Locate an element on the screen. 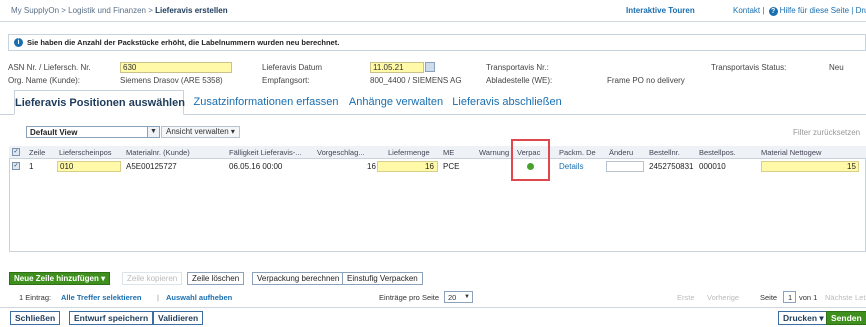  next-page-link: Nächste is located at coordinates (839, 297).